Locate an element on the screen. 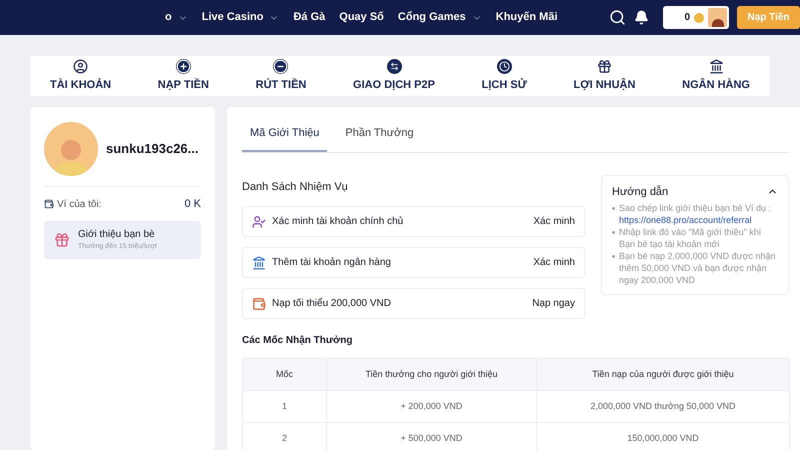 The image size is (800, 450). column-header: Mốc is located at coordinates (284, 374).